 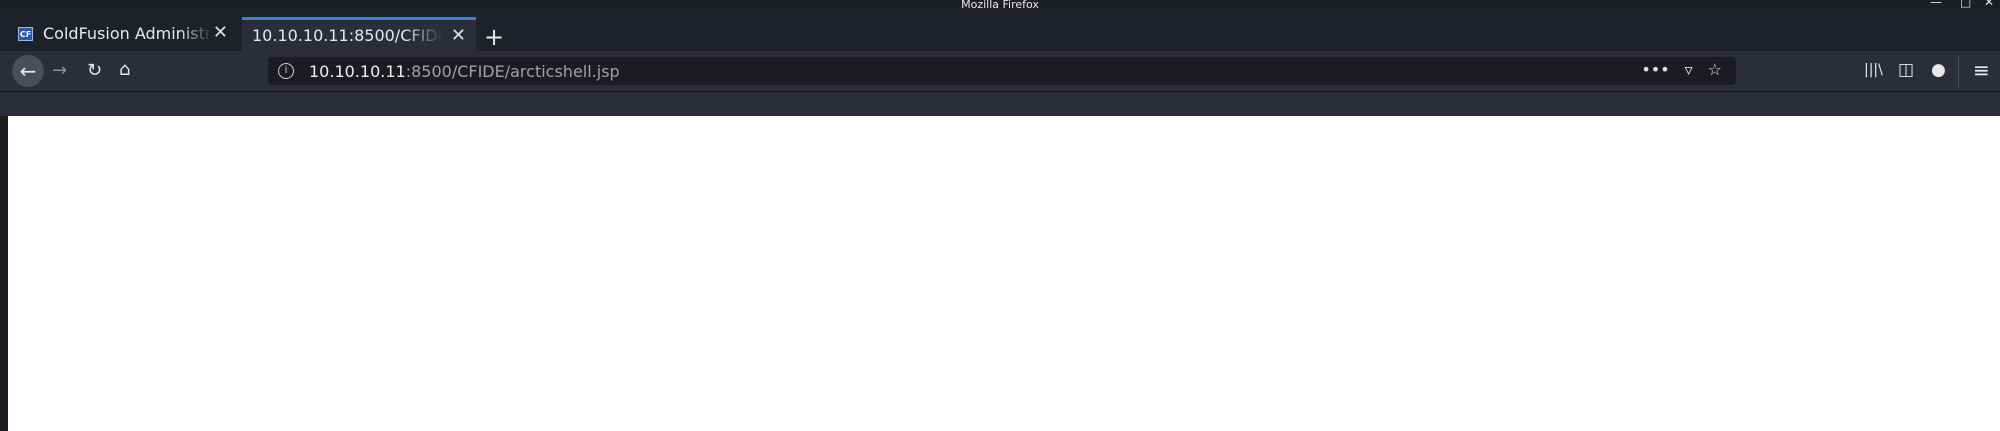 What do you see at coordinates (1981, 70) in the screenshot?
I see `hamburger-menu-icon: ≡` at bounding box center [1981, 70].